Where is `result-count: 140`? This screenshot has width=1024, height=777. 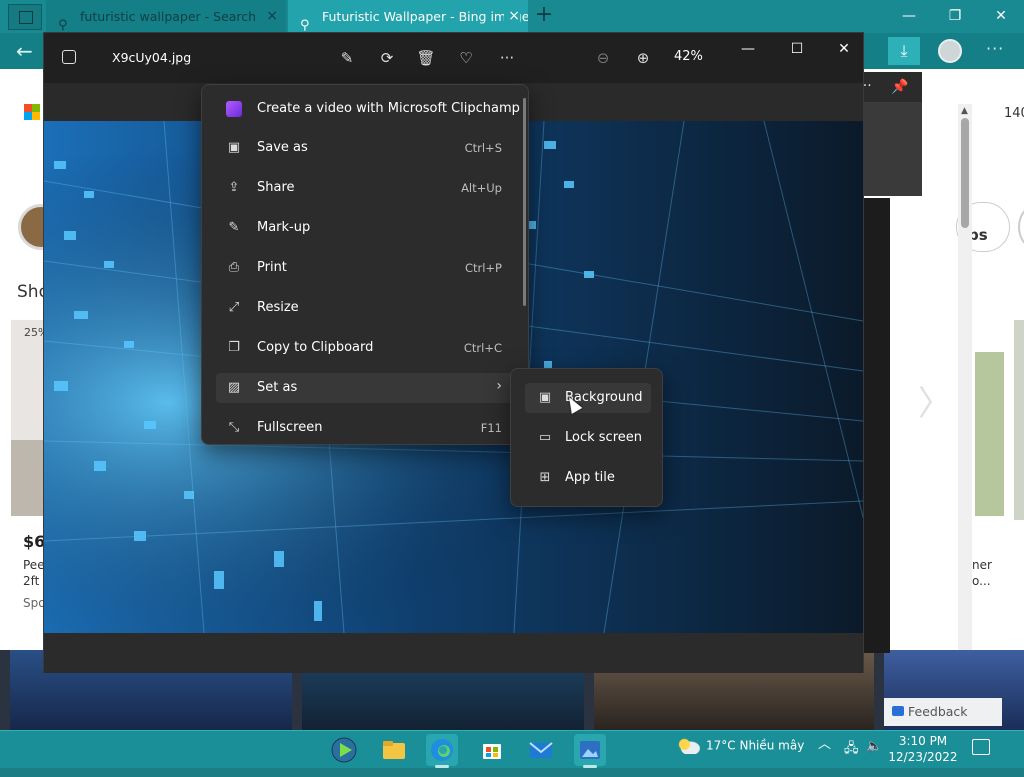
result-count: 140 is located at coordinates (1014, 113).